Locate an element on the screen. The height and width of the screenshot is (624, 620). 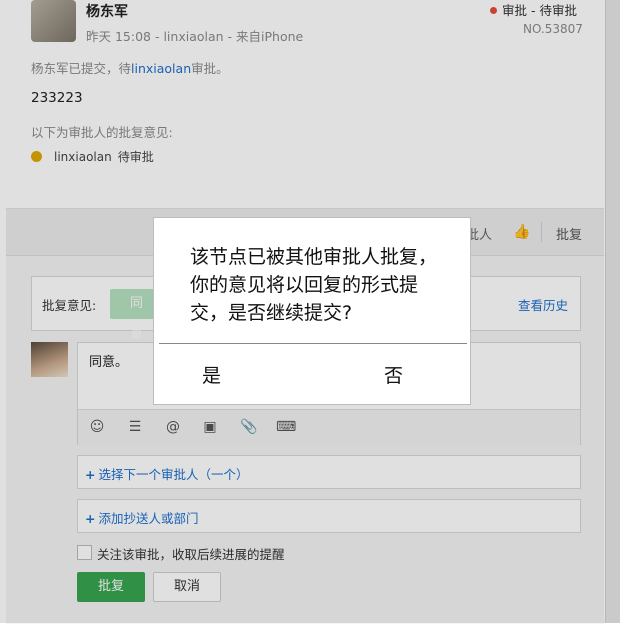
dialog-no-button: 否 is located at coordinates (393, 374).